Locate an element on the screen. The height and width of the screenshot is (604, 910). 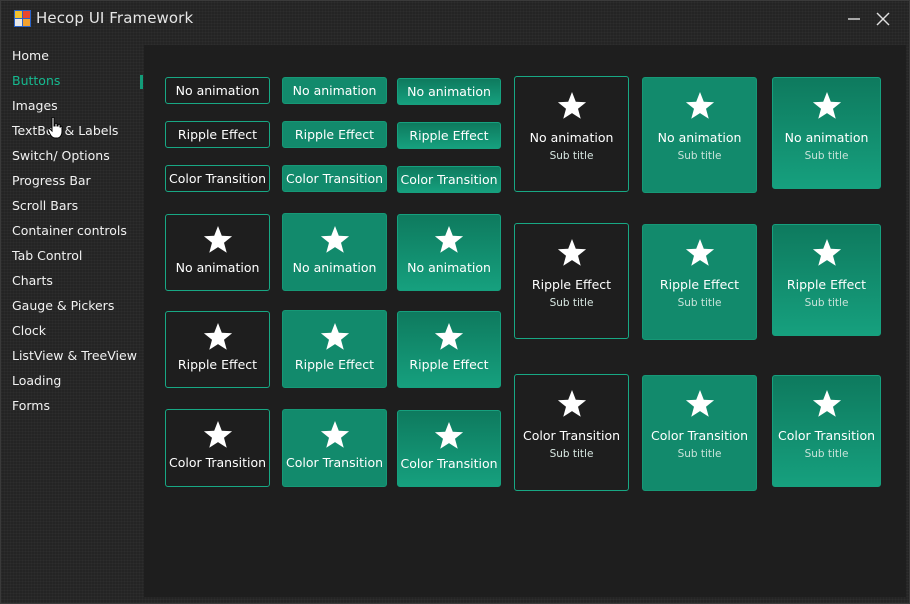
sidebar-item-charts: Charts is located at coordinates (32, 281).